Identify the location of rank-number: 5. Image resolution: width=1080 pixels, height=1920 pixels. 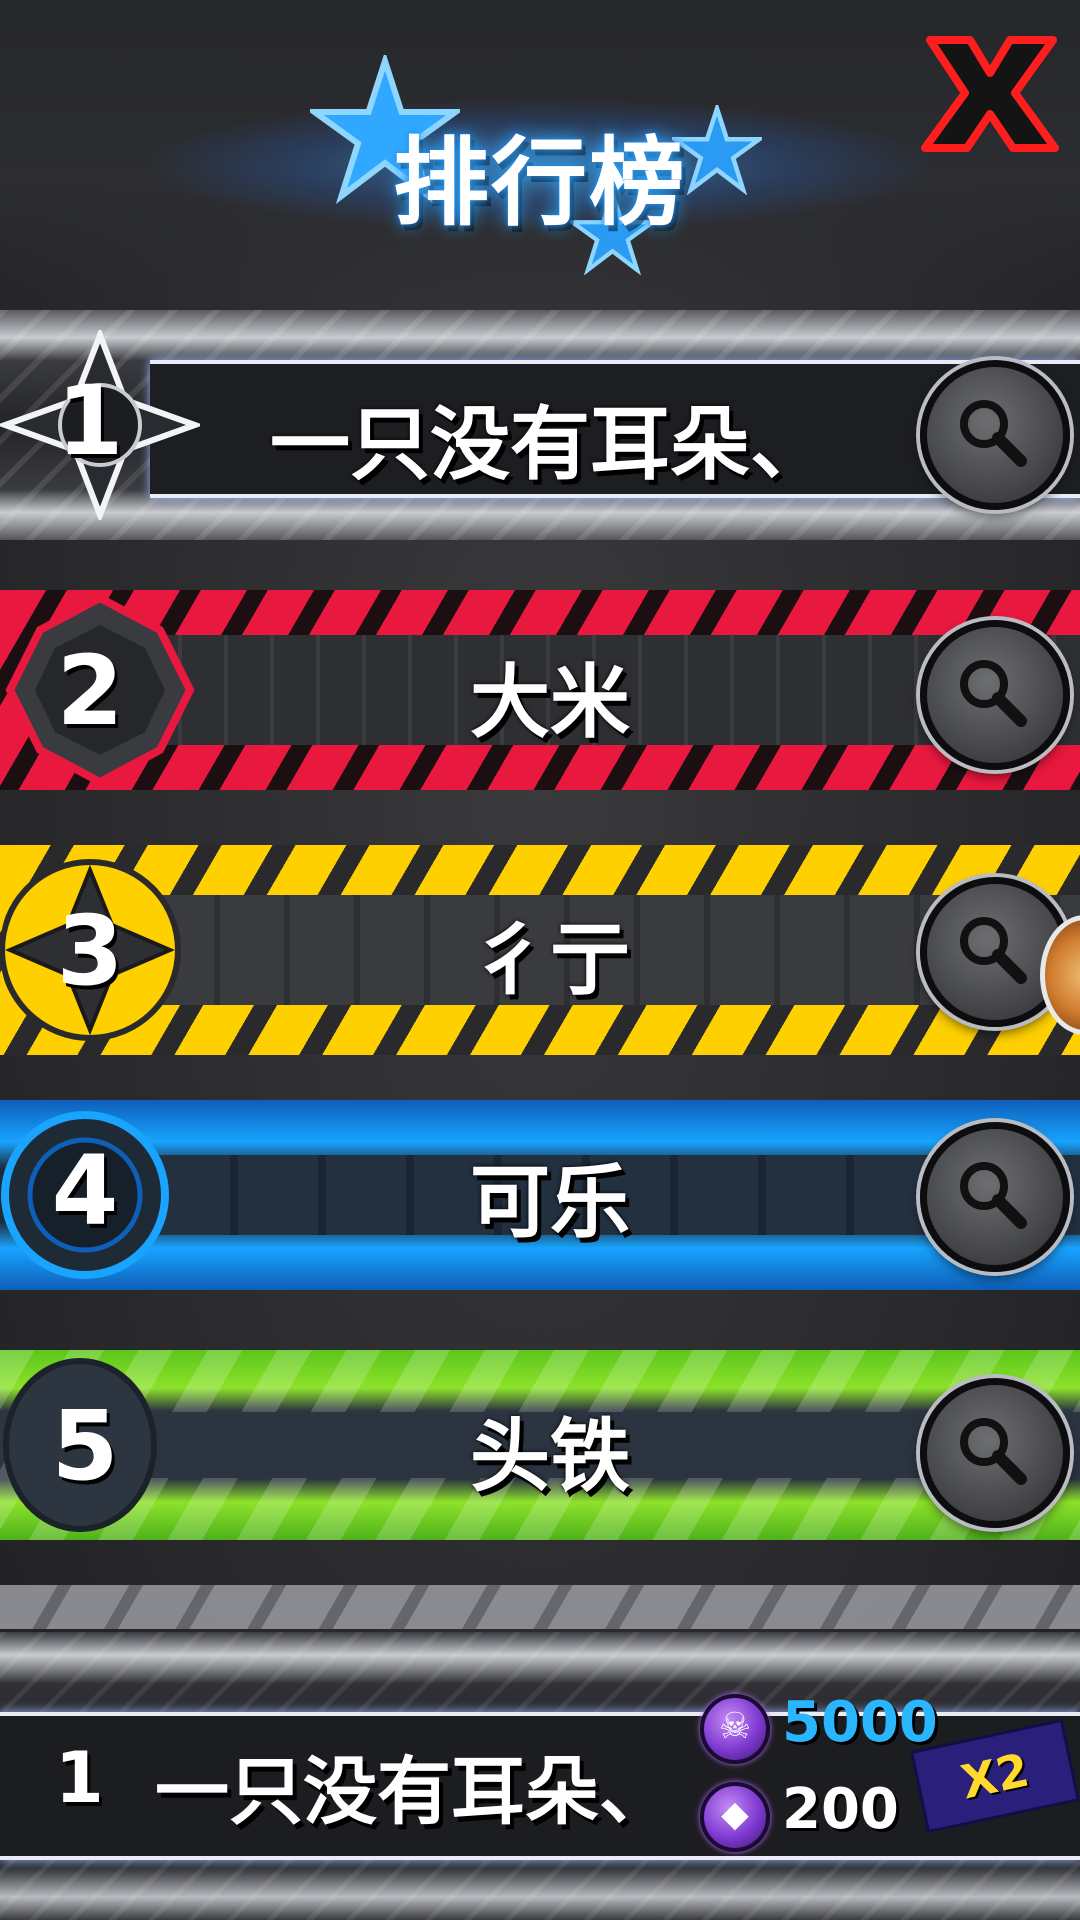
(85, 1446).